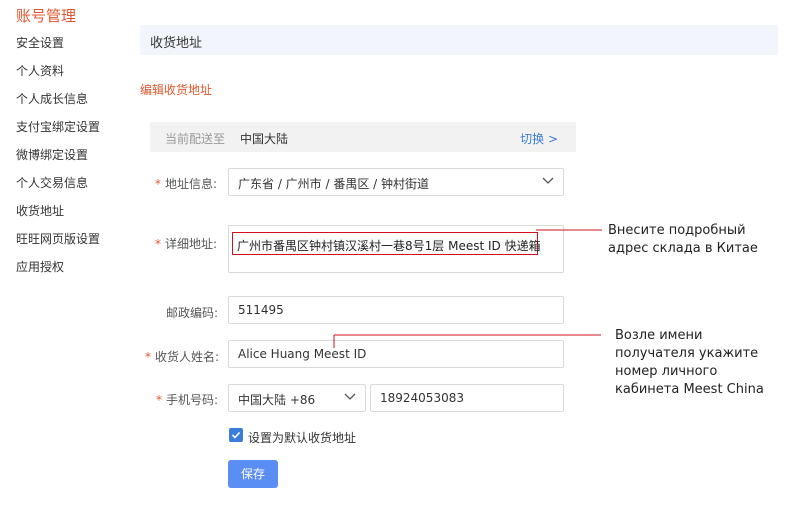  Describe the element at coordinates (683, 239) in the screenshot. I see `annotation-note-address: Внесите подробный адрес склада в Китае` at that location.